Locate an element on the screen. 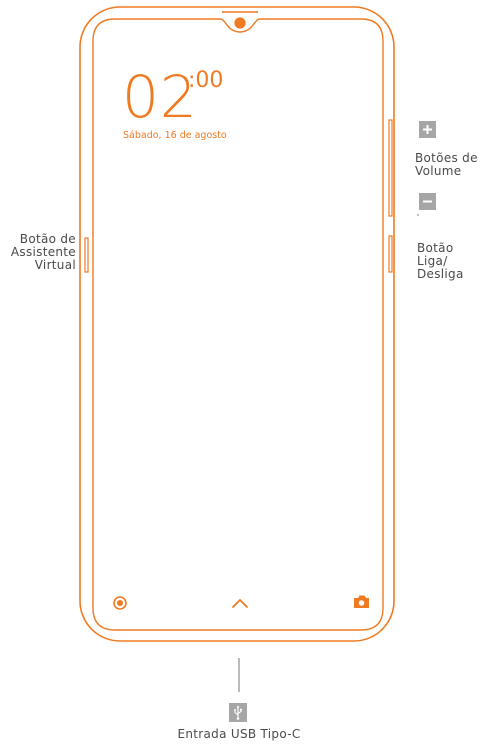 Image resolution: width=486 pixels, height=747 pixels. power-side-button is located at coordinates (390, 254).